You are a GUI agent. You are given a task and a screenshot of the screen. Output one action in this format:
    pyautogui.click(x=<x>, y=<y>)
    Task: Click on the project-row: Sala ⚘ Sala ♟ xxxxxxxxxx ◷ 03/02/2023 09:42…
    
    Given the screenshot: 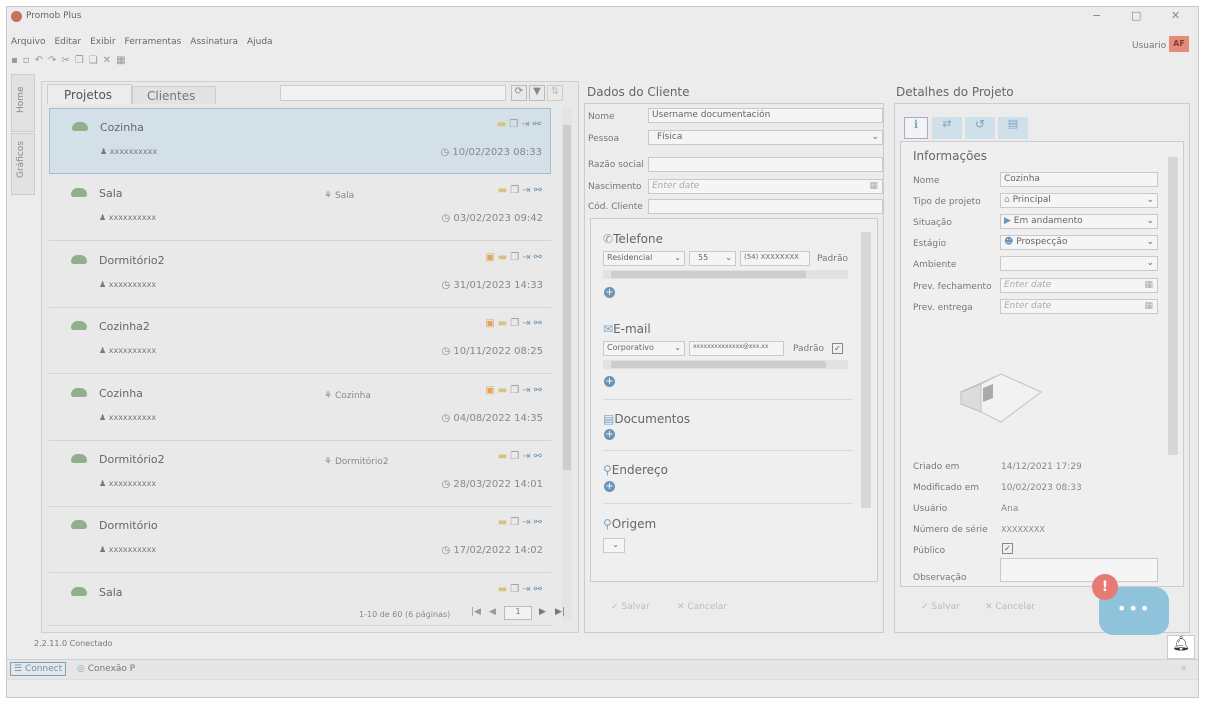 What is the action you would take?
    pyautogui.click(x=300, y=208)
    